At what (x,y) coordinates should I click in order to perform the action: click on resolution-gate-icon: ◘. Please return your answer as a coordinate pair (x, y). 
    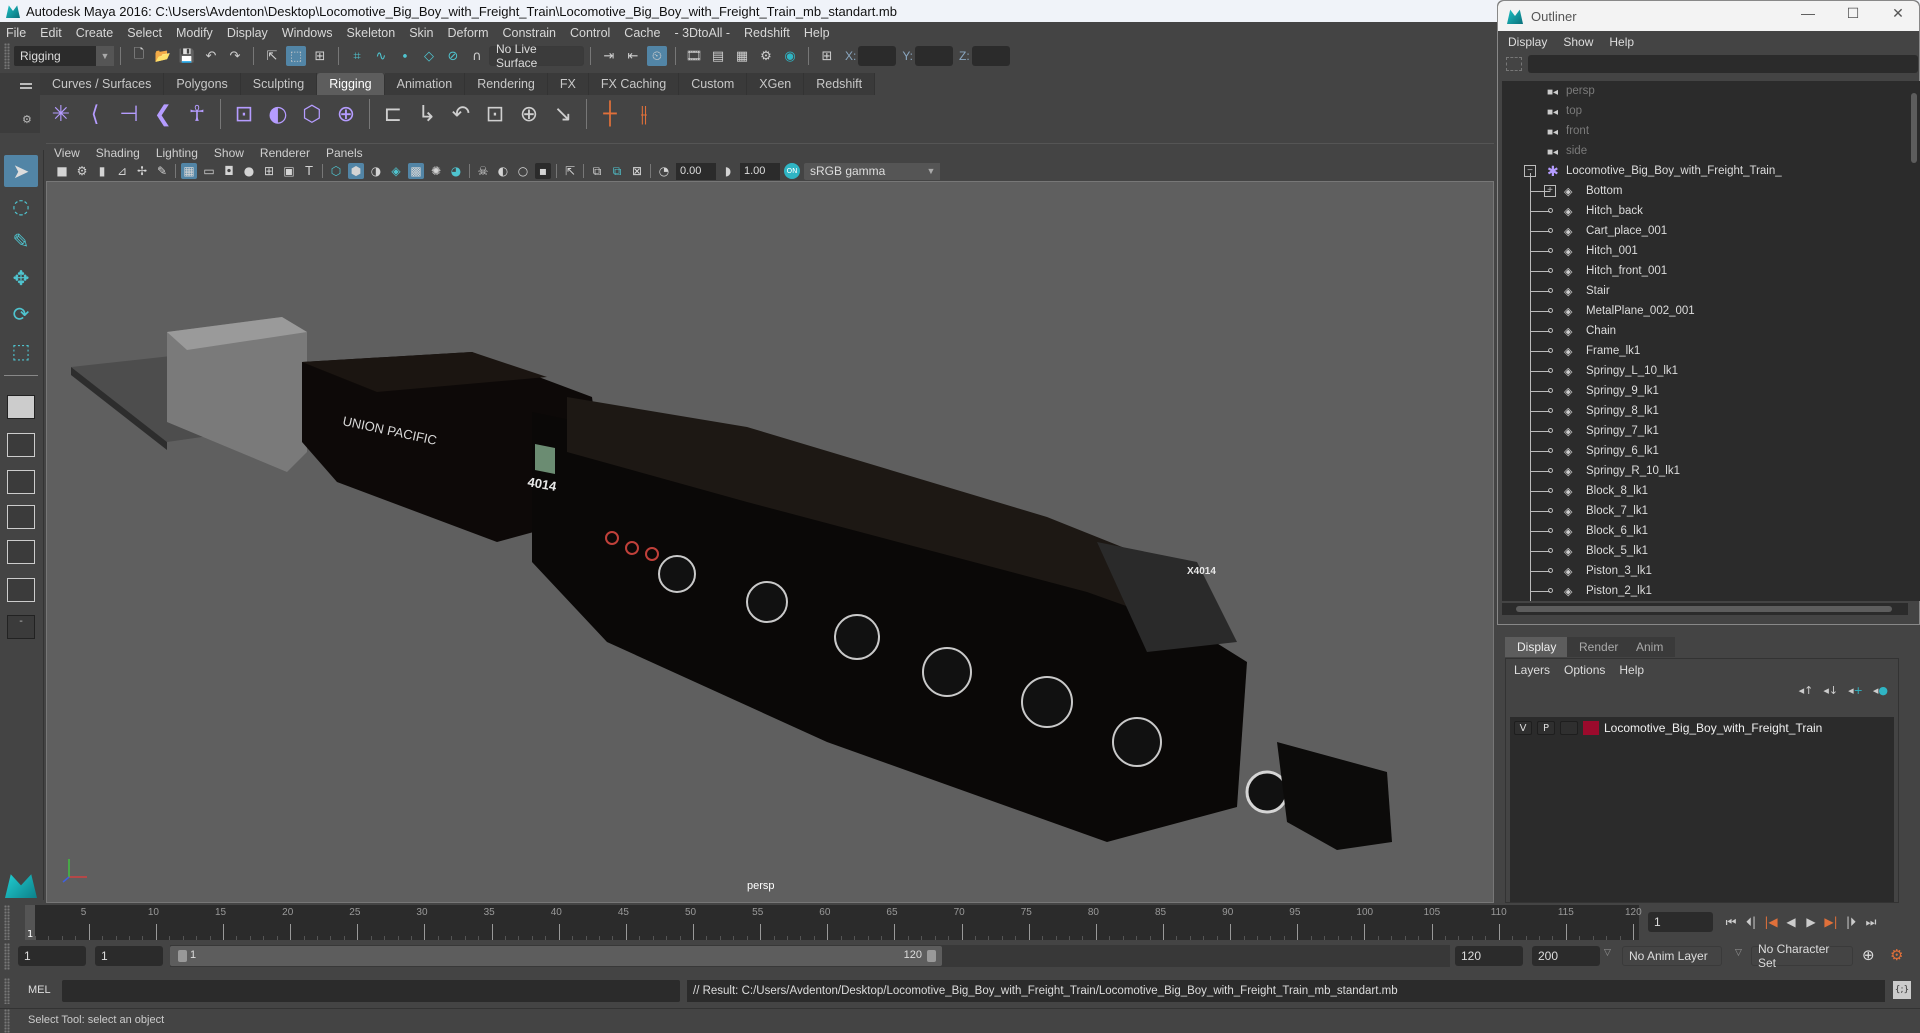
    Looking at the image, I should click on (229, 171).